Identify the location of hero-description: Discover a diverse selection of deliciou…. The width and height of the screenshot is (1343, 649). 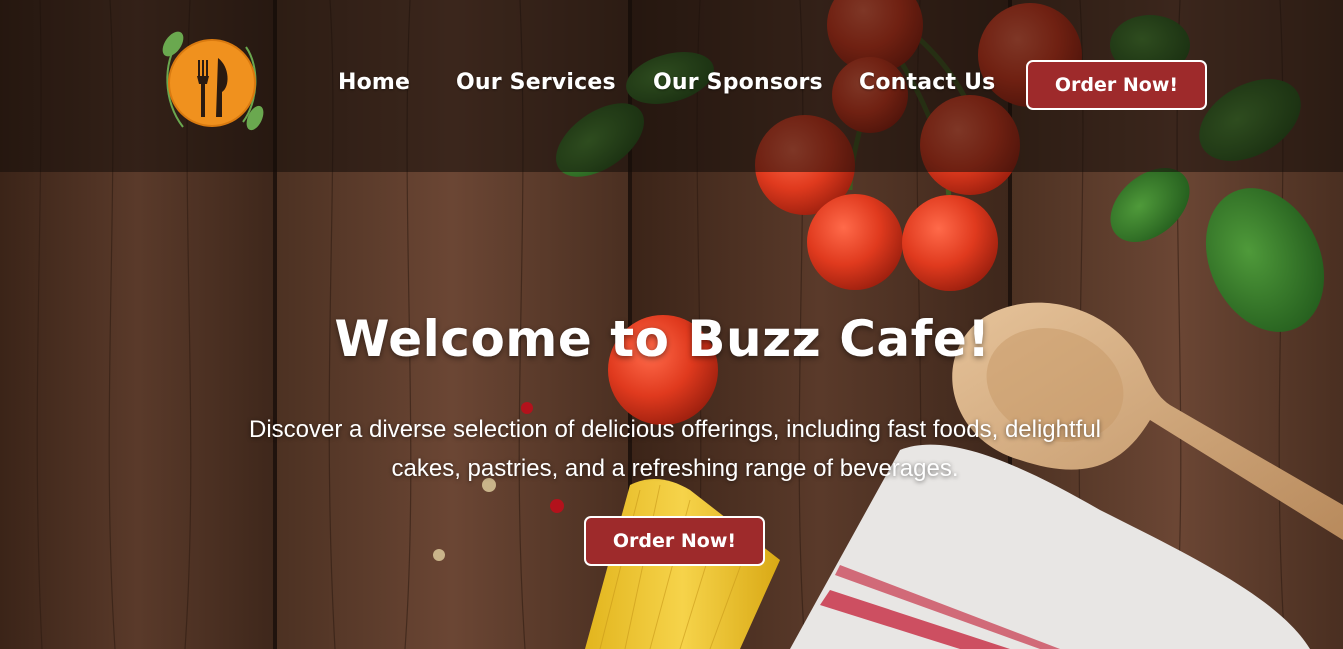
(675, 449).